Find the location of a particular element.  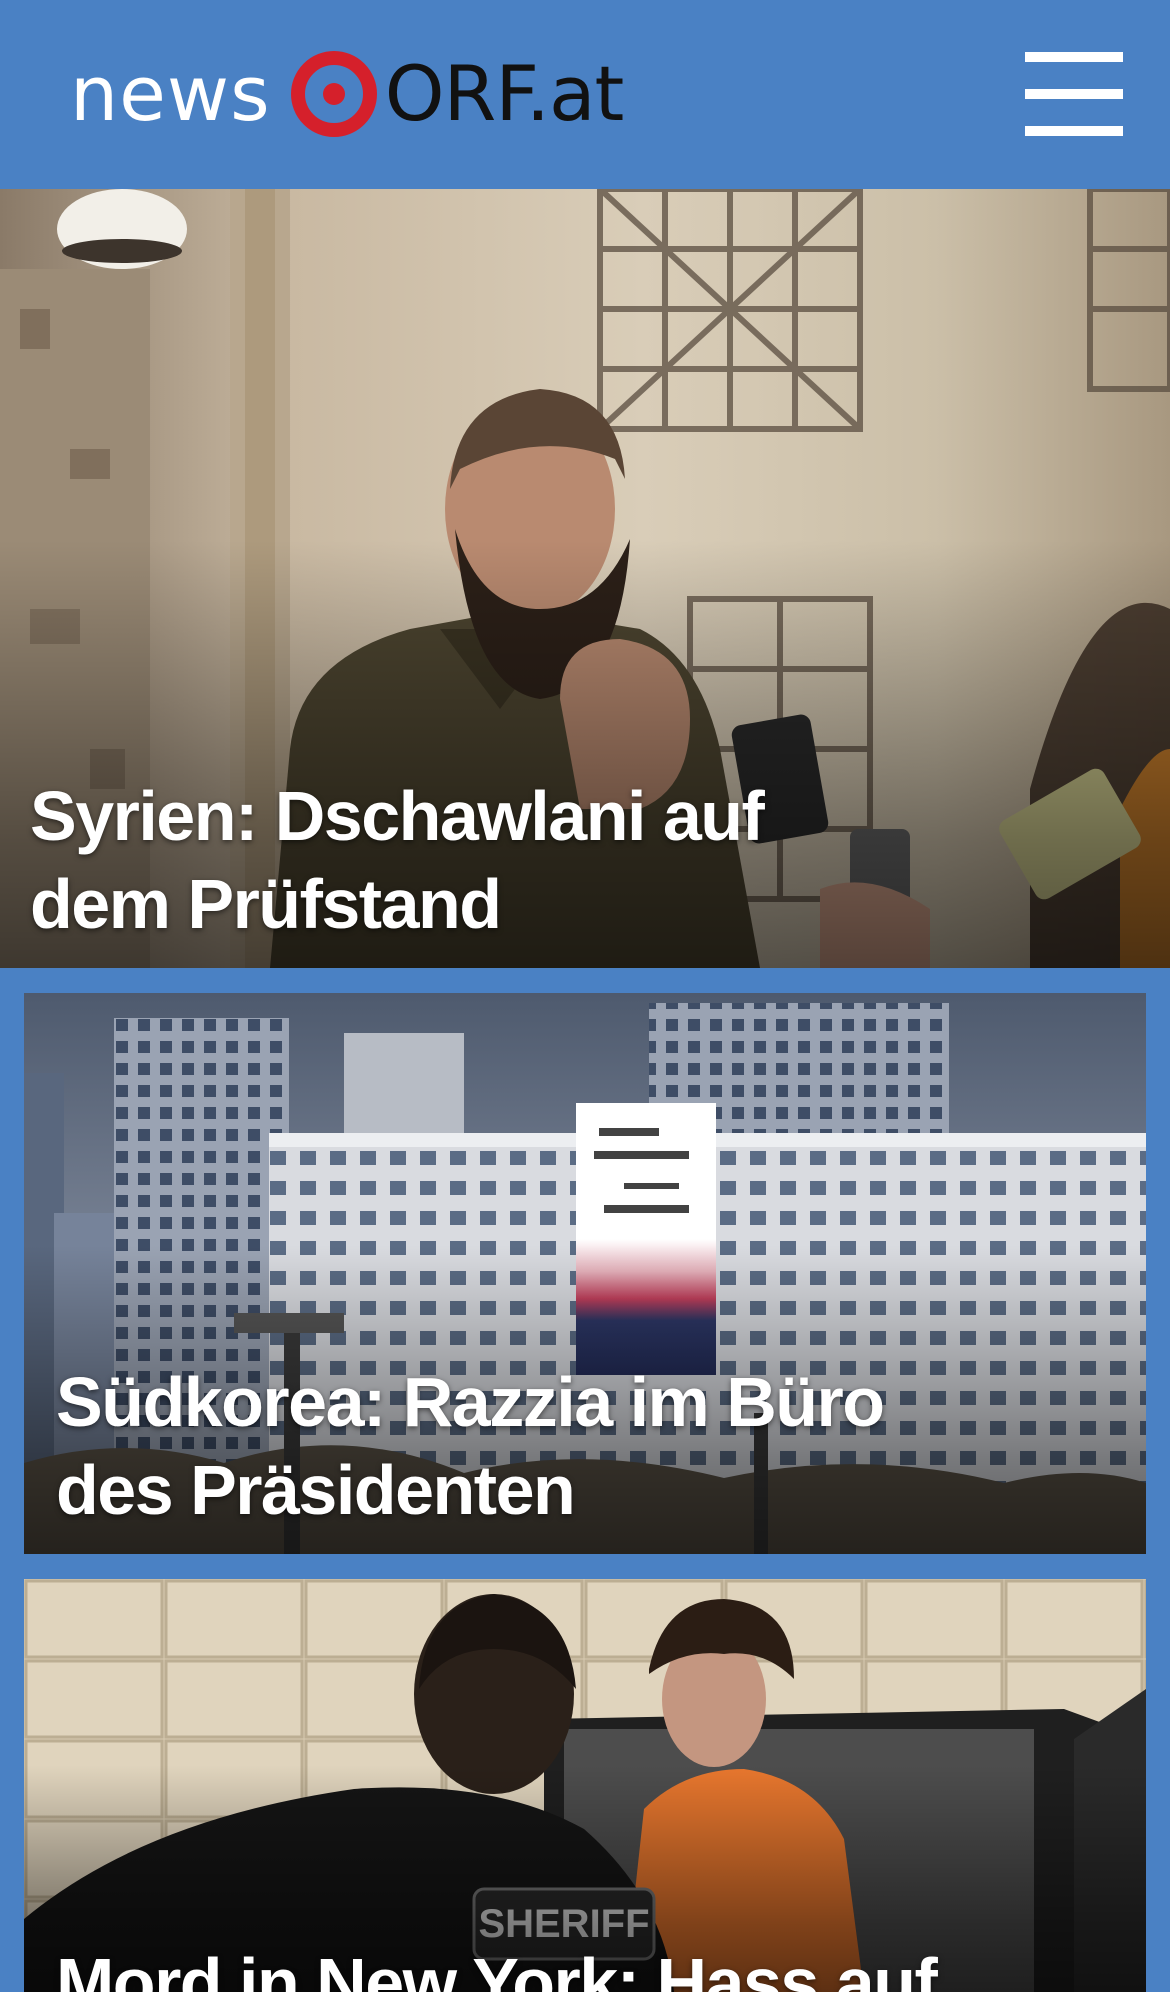

site-header: news ORF.at is located at coordinates (585, 94).